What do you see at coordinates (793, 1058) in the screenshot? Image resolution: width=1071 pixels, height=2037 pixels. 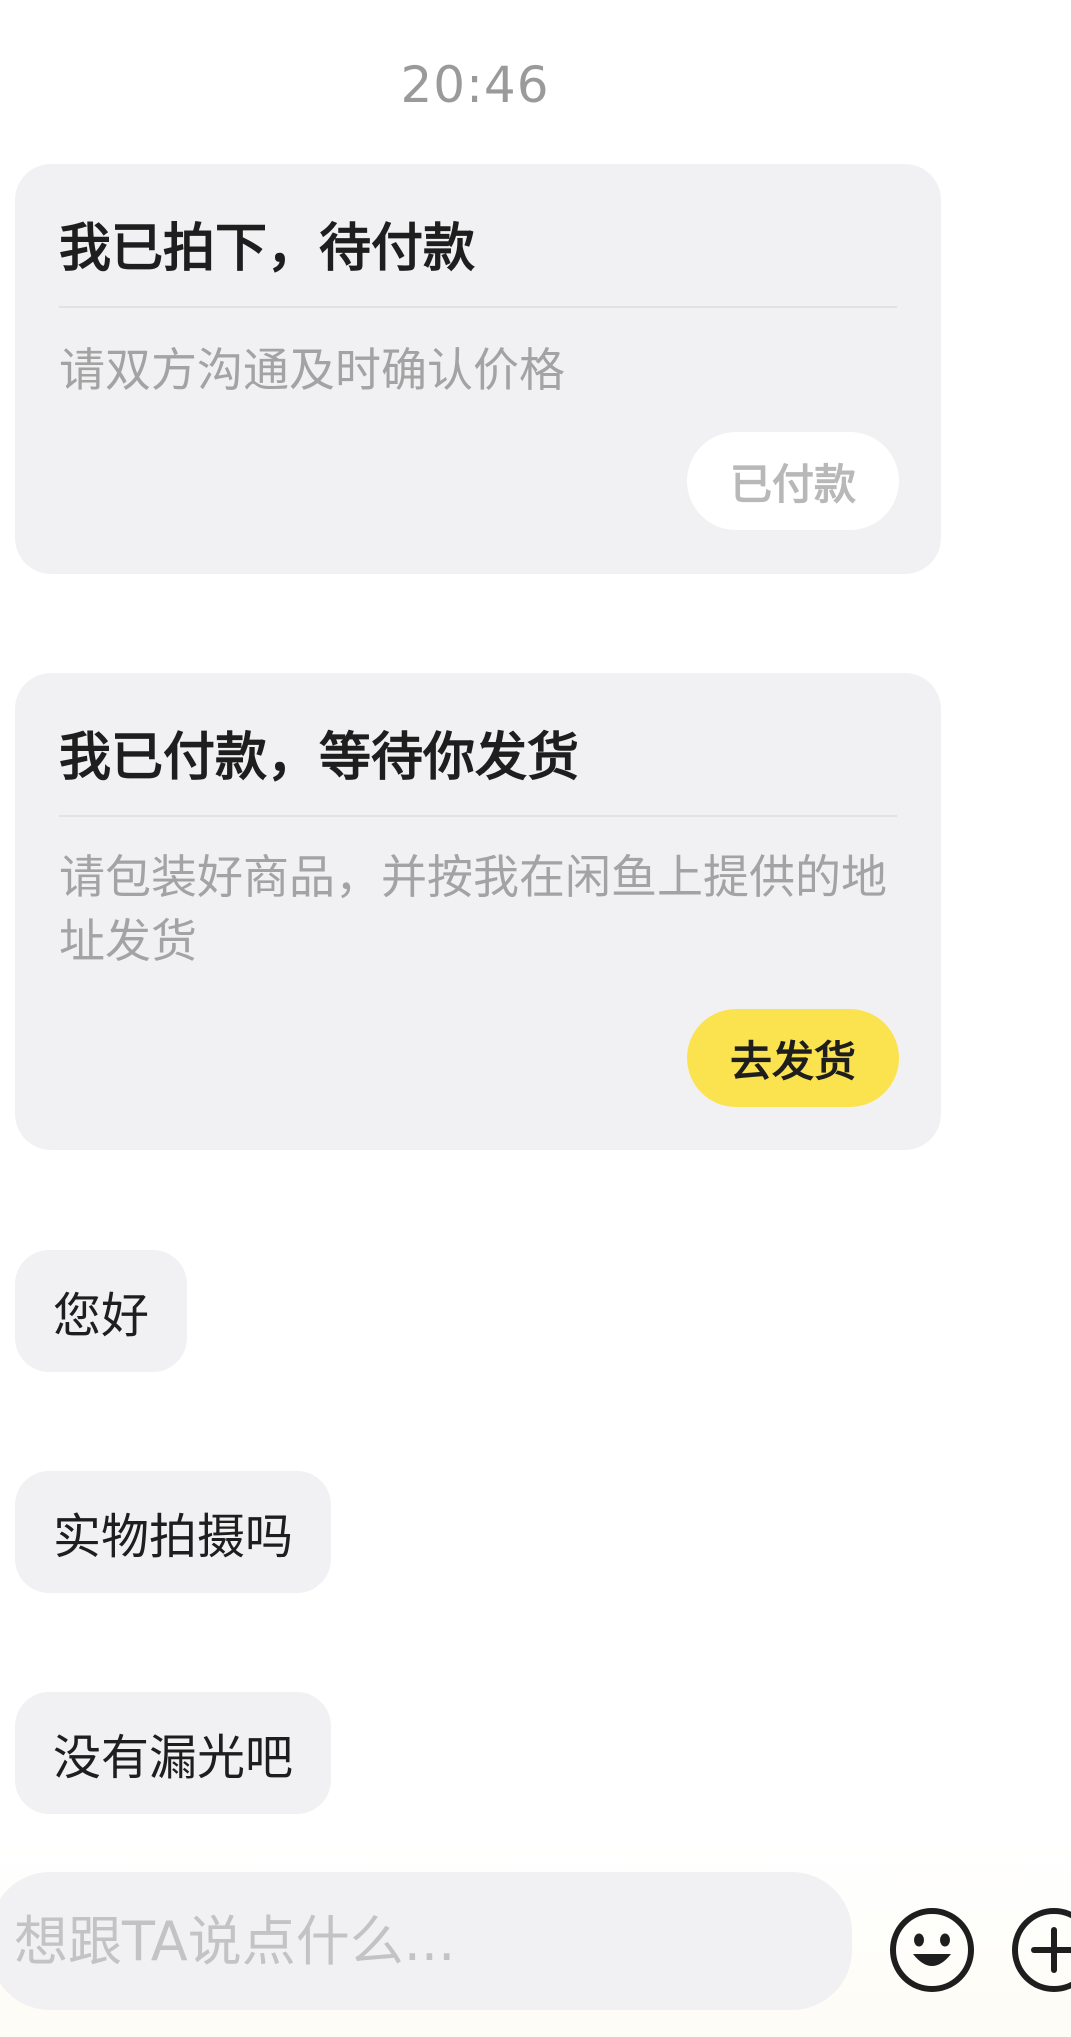 I see `ship-button: 去发货` at bounding box center [793, 1058].